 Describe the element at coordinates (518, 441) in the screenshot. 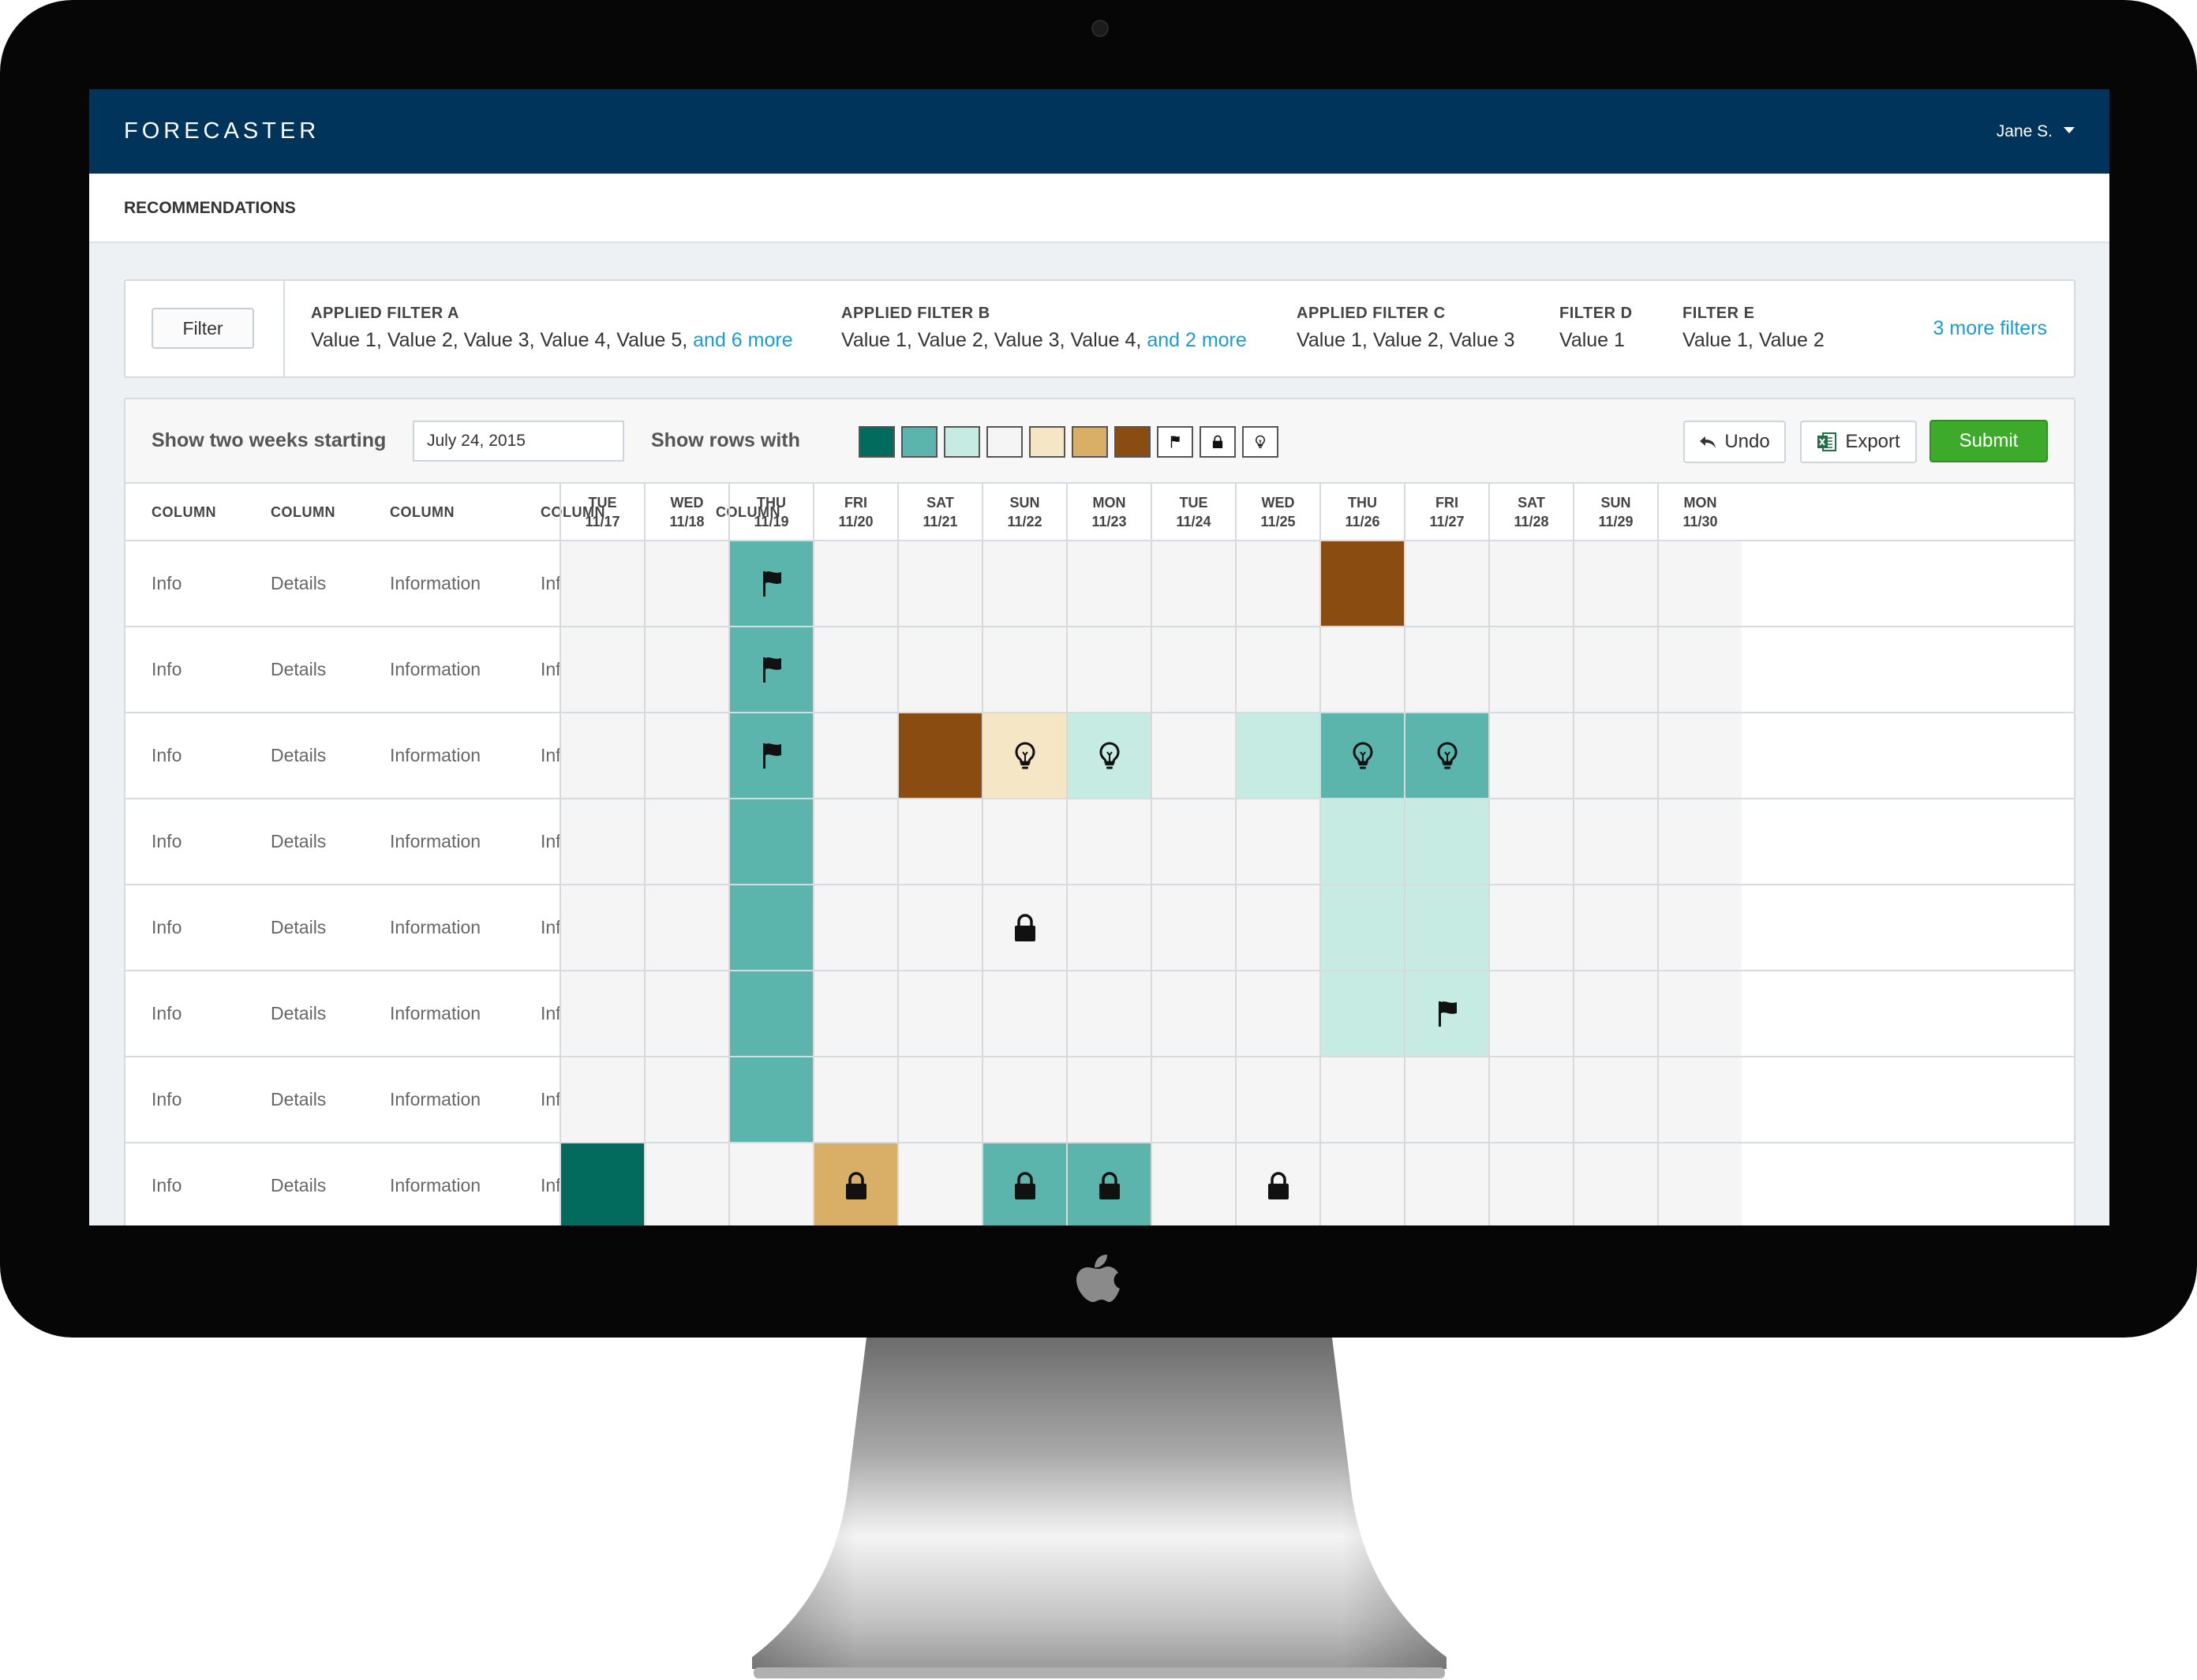

I see `start-date-input` at that location.